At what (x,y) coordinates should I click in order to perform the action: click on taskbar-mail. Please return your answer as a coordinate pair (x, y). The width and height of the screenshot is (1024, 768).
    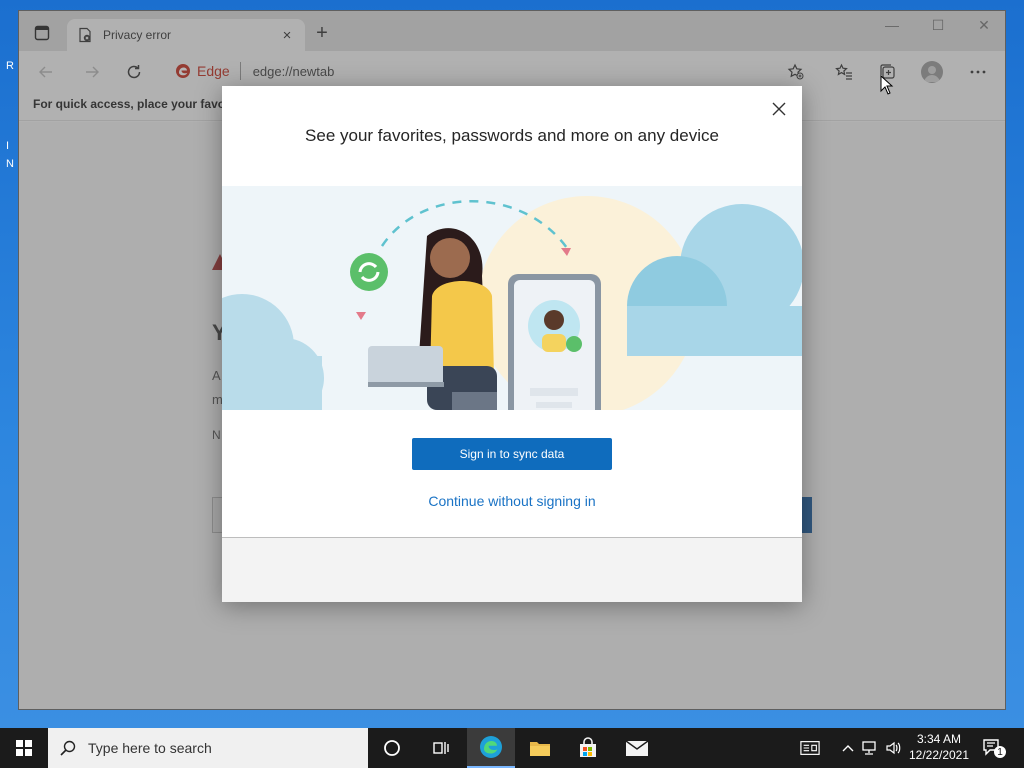
    Looking at the image, I should click on (637, 748).